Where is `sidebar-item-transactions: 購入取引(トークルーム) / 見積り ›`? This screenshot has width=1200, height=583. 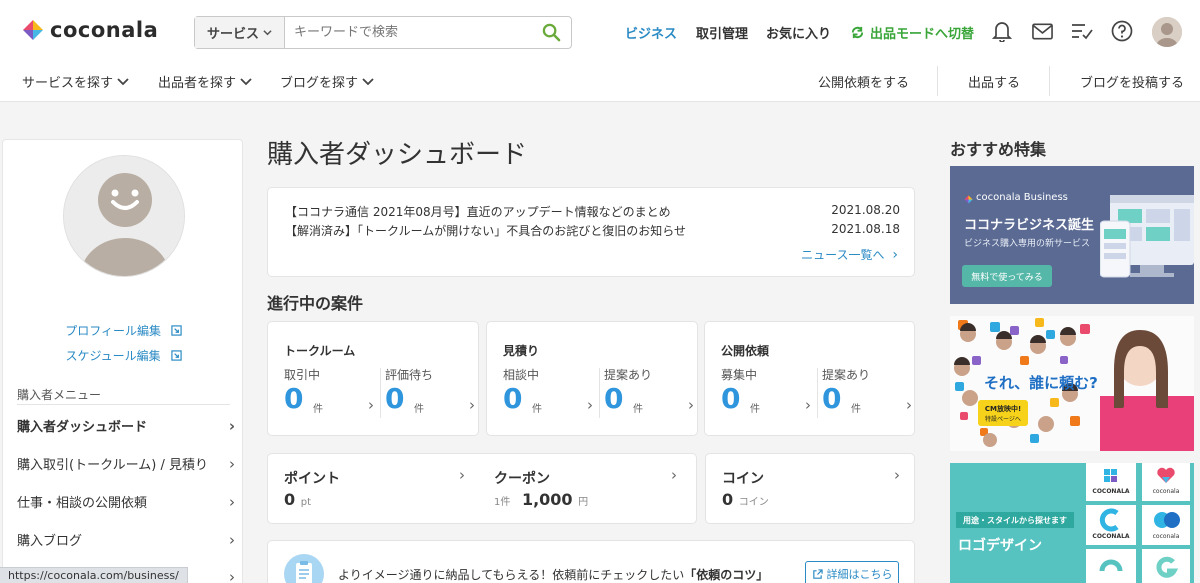 sidebar-item-transactions: 購入取引(トークルーム) / 見積り › is located at coordinates (126, 464).